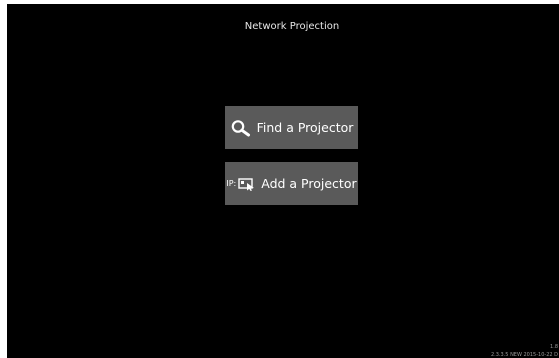 The image size is (559, 358). I want to click on add-projector-label: Add a Projector, so click(309, 183).